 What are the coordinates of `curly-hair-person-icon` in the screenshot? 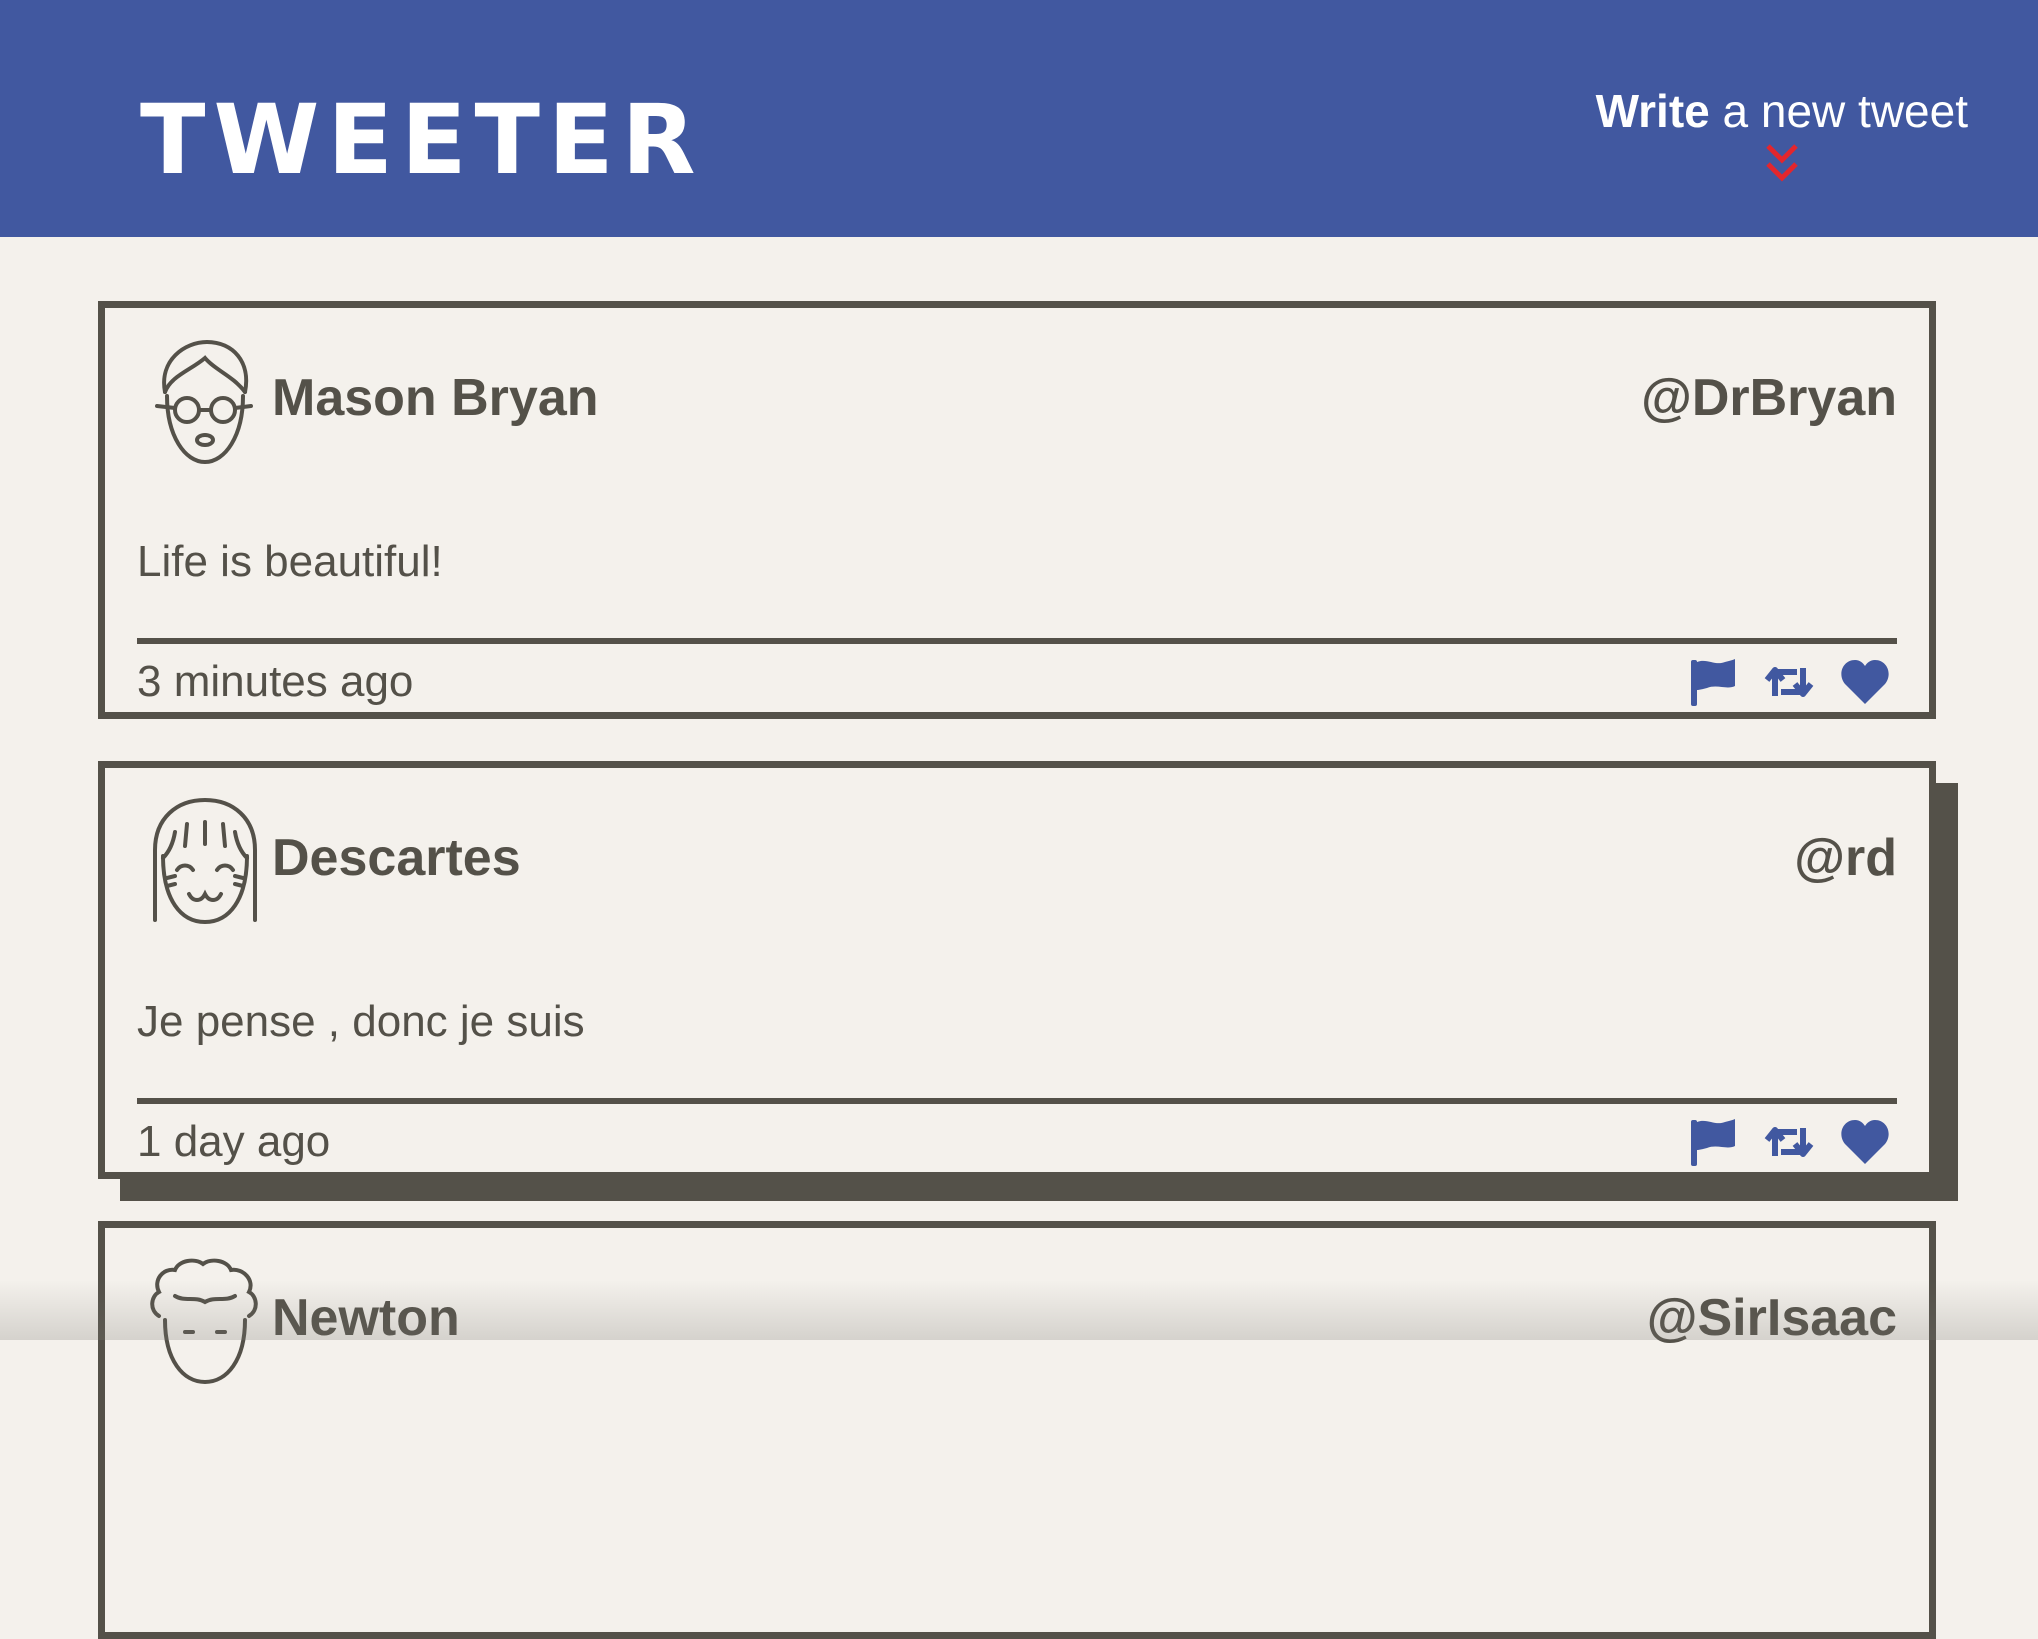 It's located at (204, 1321).